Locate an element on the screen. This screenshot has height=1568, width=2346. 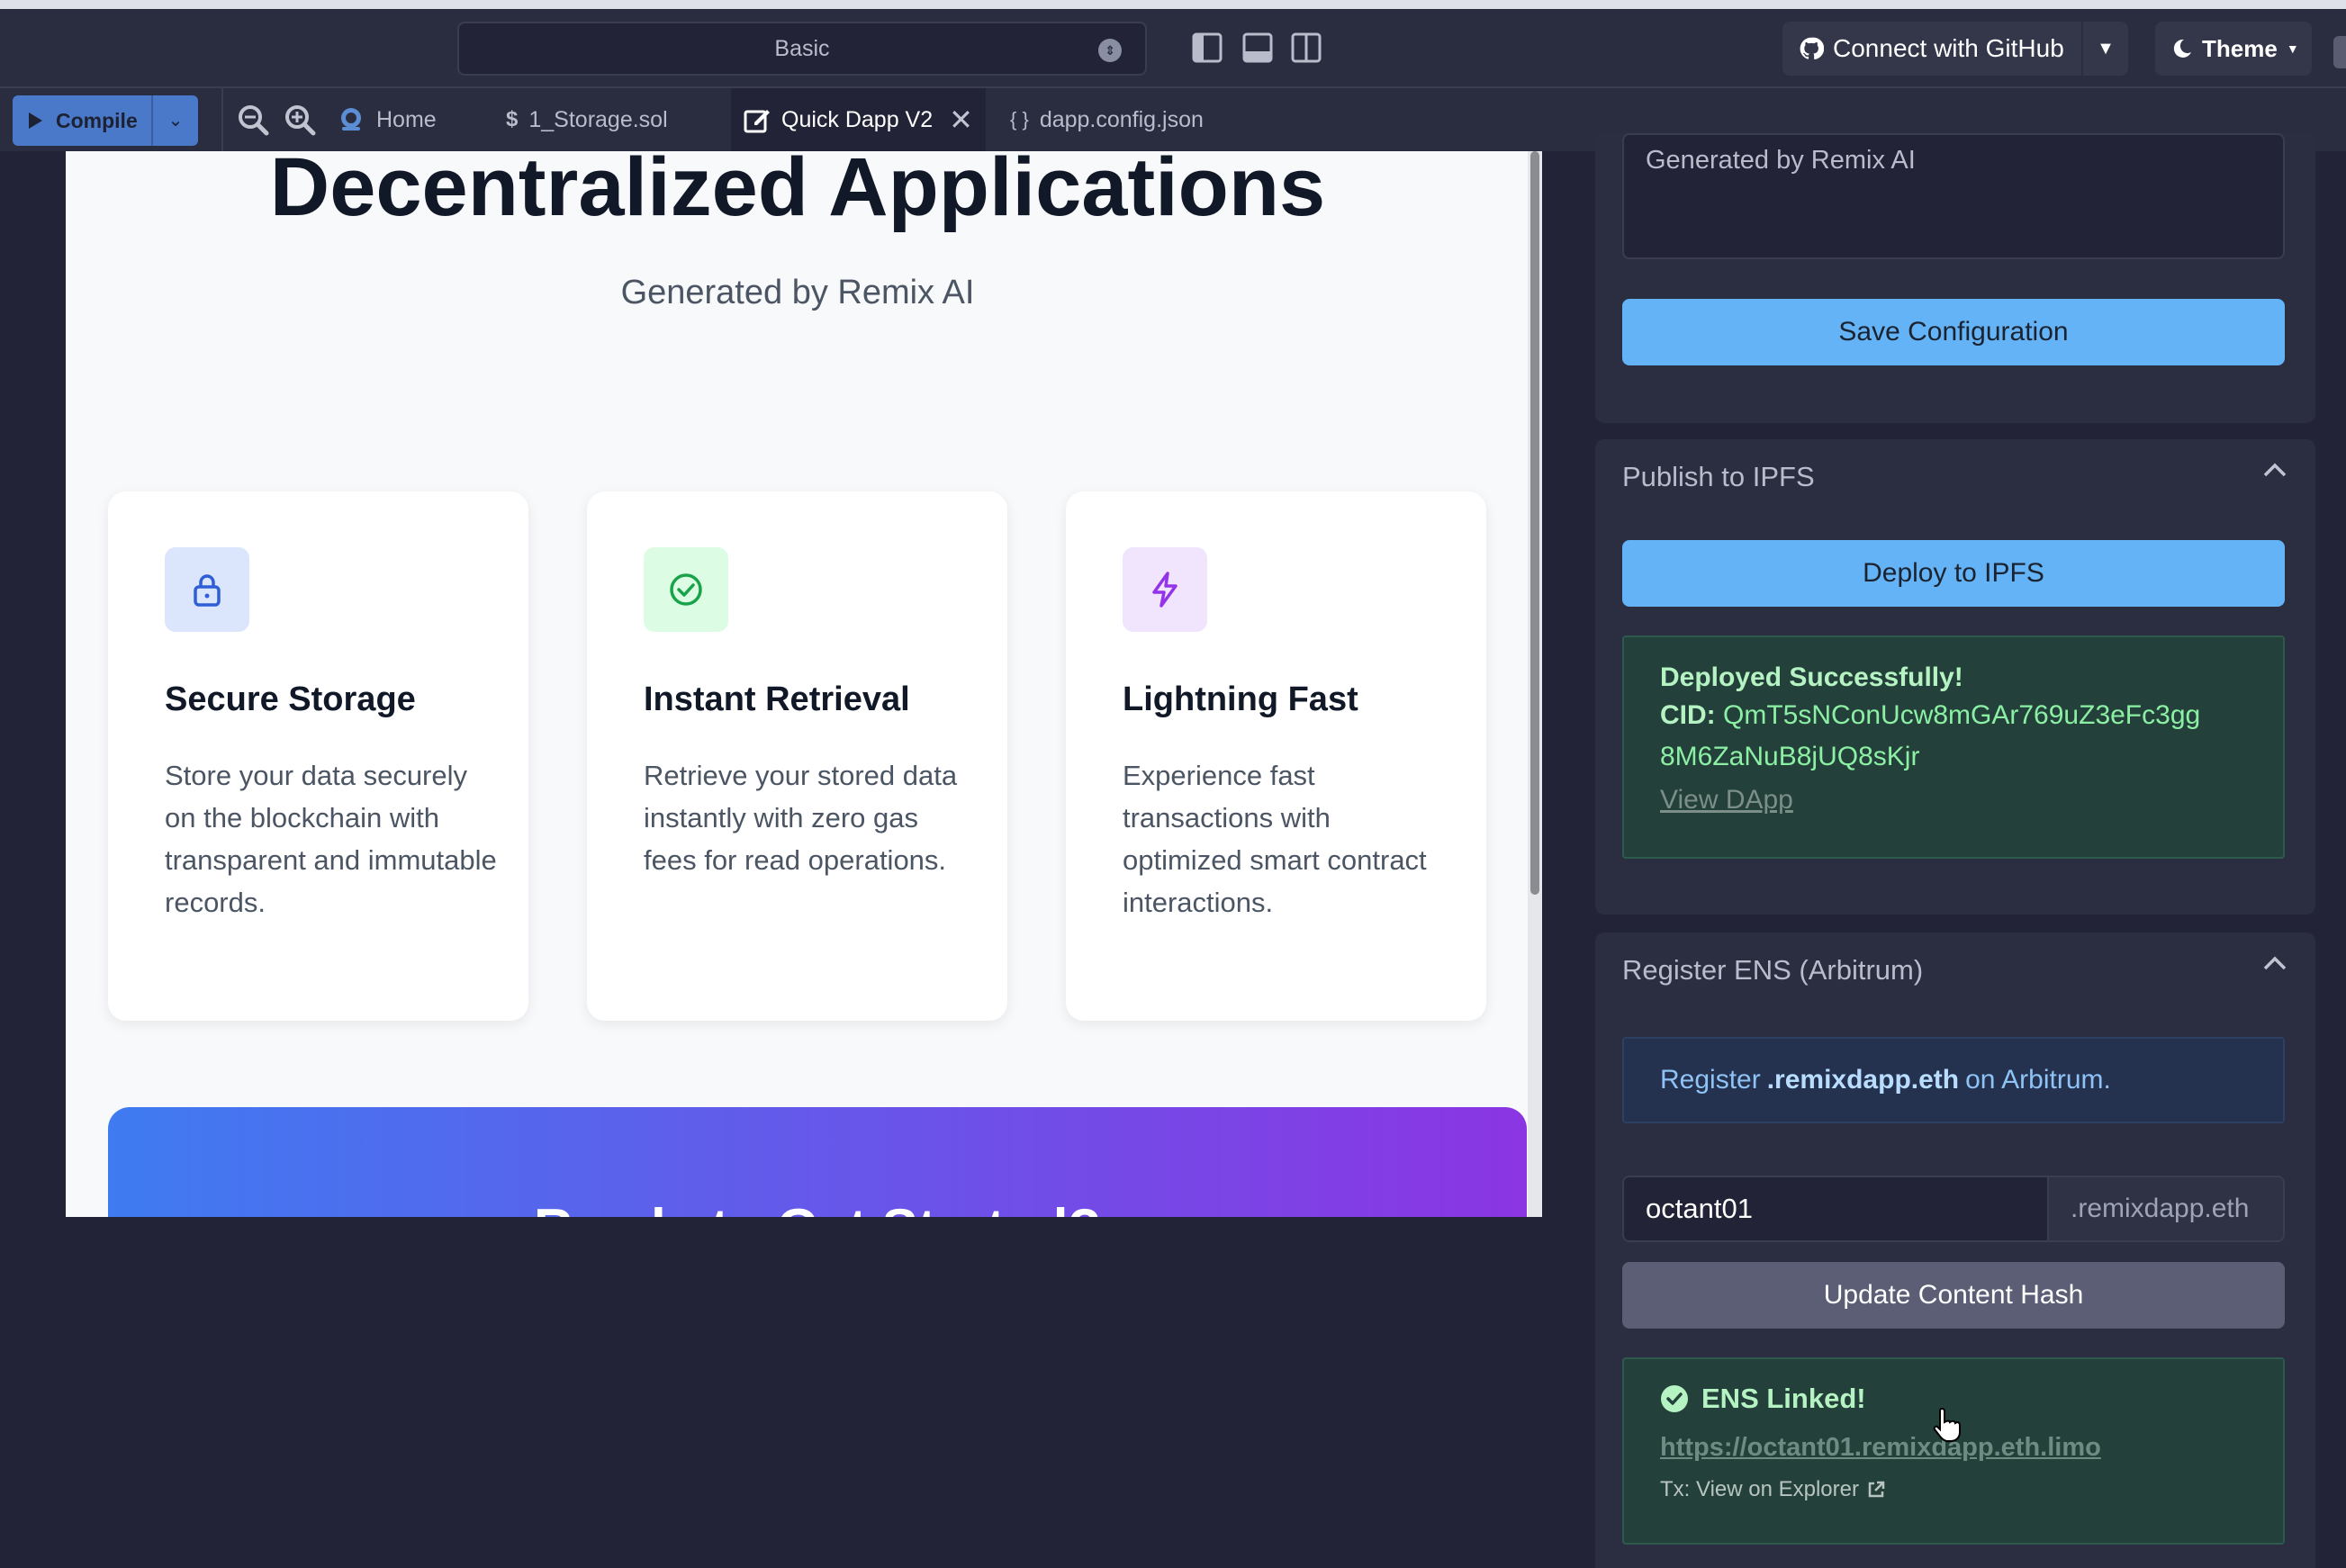
feature-card-title: Instant Retrieval is located at coordinates (777, 699).